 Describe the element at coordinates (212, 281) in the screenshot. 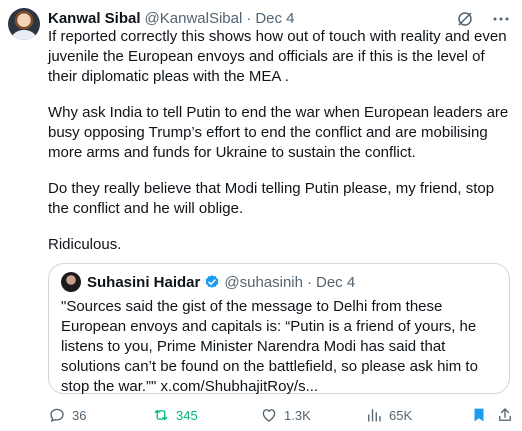

I see `verified-icon` at that location.